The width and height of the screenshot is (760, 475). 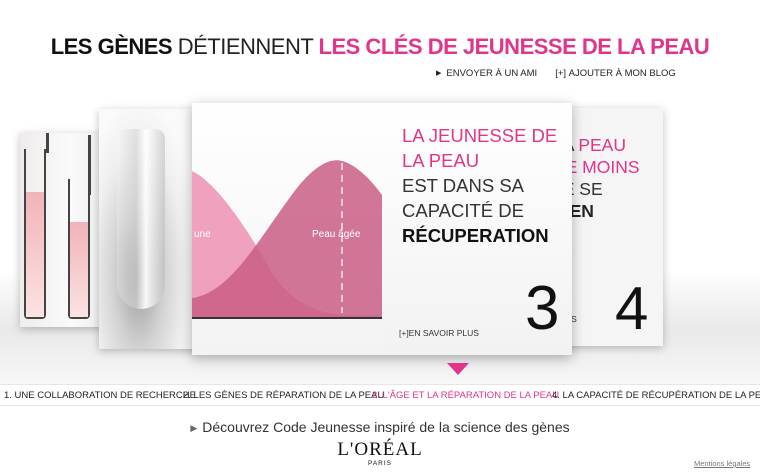 What do you see at coordinates (283, 395) in the screenshot?
I see `nav-item-2: 2. LES GÈNES DE RÉPARATION DE LA PEAU` at bounding box center [283, 395].